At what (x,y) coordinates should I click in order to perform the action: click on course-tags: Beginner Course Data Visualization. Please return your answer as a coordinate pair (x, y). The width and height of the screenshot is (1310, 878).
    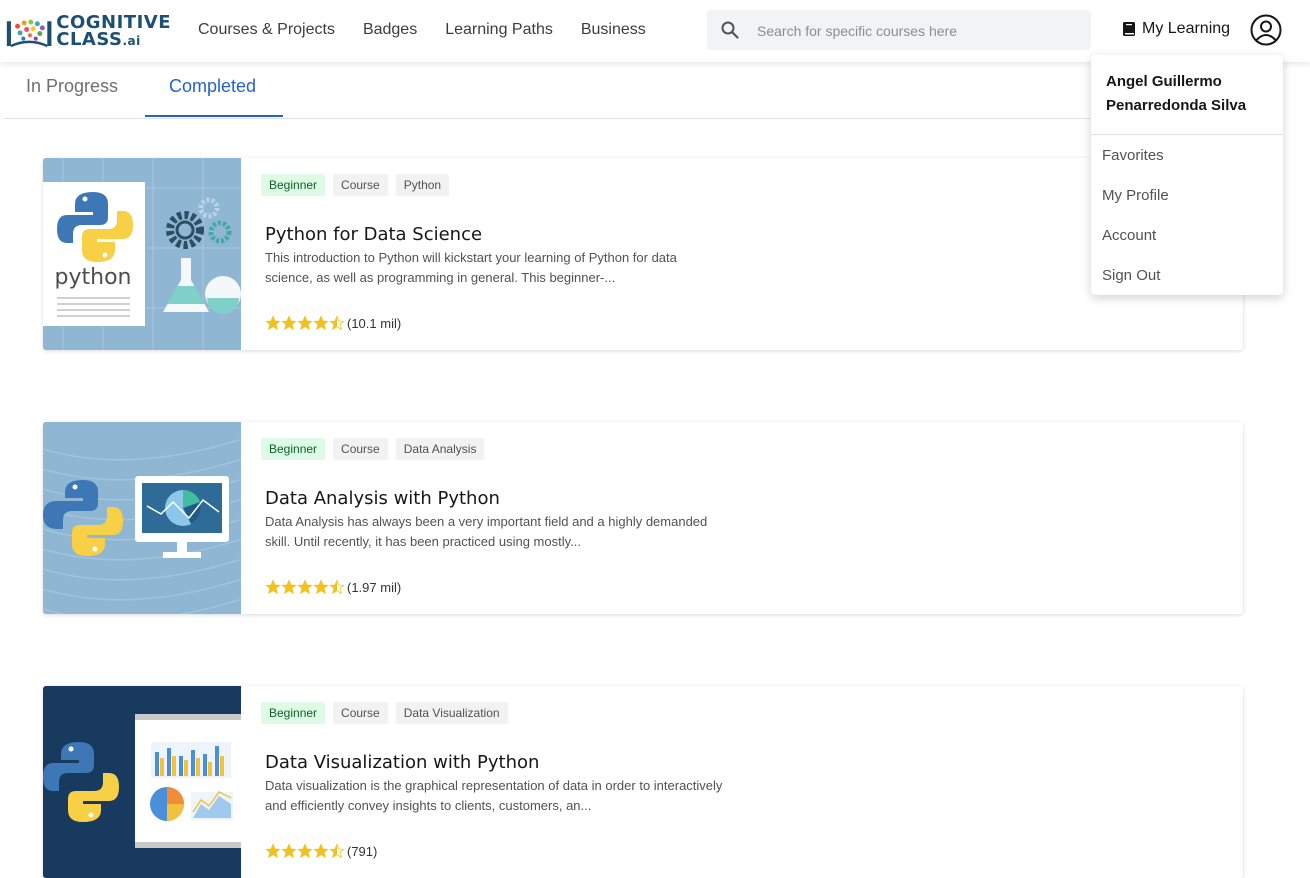
    Looking at the image, I should click on (388, 713).